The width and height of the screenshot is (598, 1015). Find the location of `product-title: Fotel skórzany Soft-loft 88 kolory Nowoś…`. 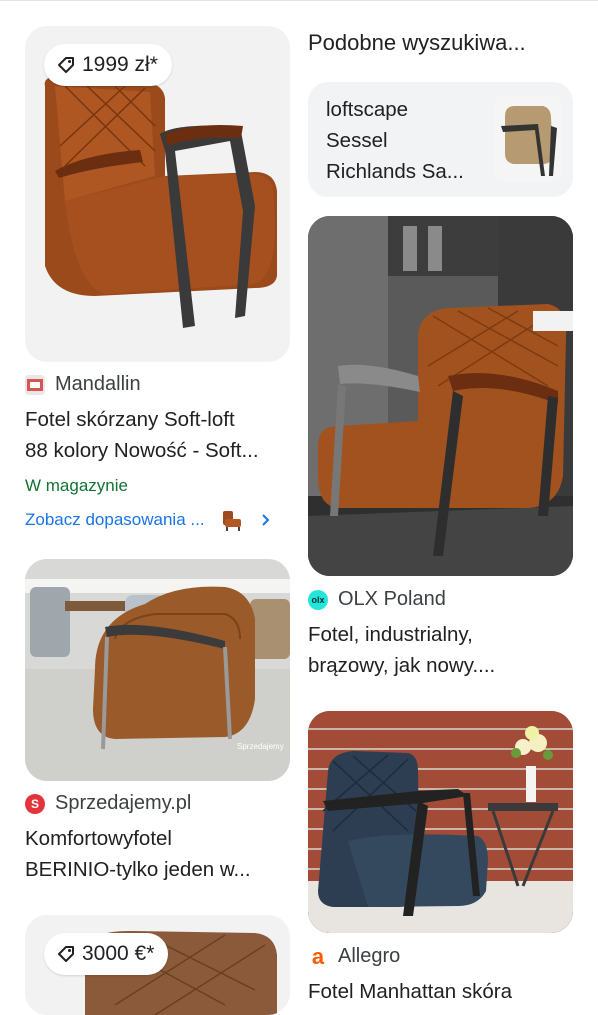

product-title: Fotel skórzany Soft-loft 88 kolory Nowoś… is located at coordinates (142, 435).